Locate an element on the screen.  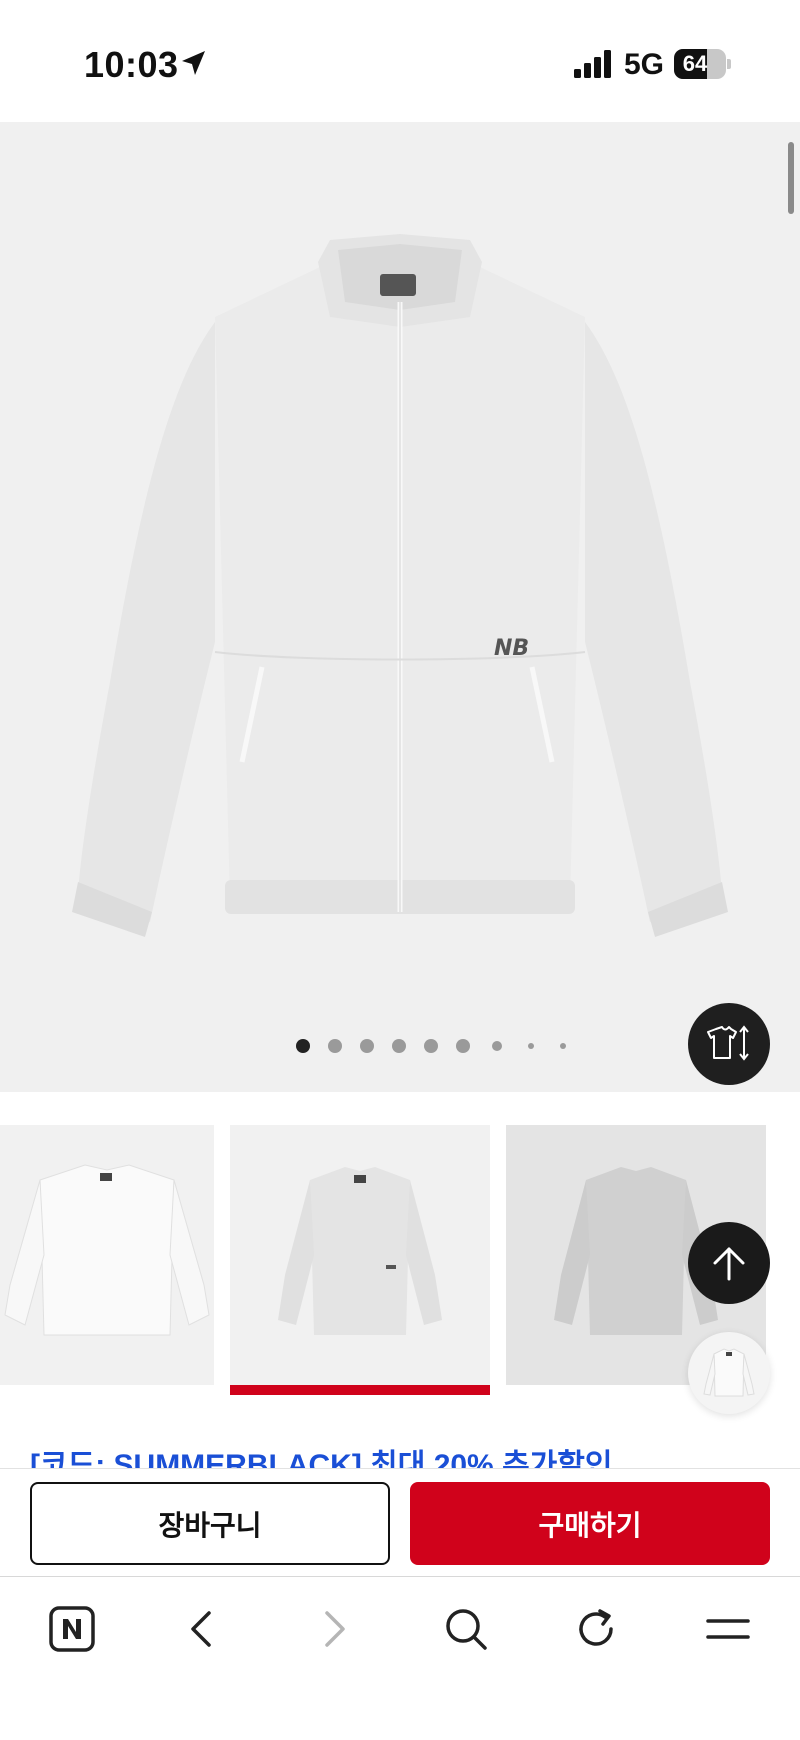
promo-banner: [코드: SUMMERBLACK] 최대 20% 추가할인 is located at coordinates (400, 1457).